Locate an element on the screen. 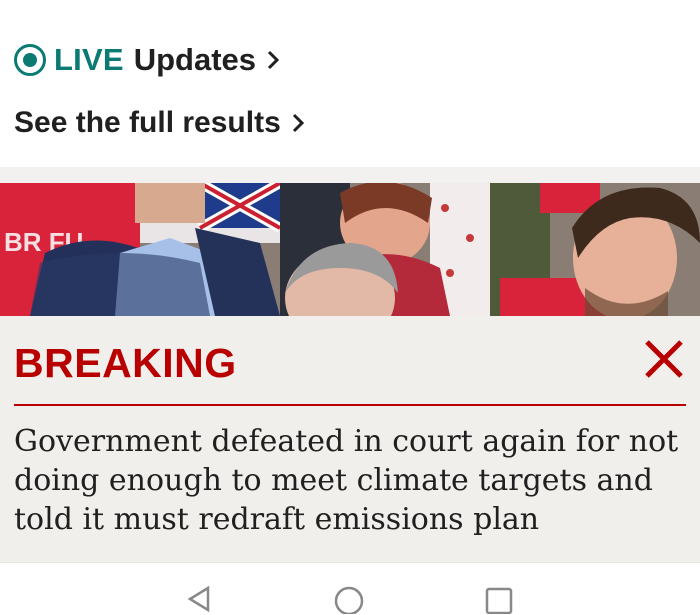  breaking-divider is located at coordinates (350, 405).